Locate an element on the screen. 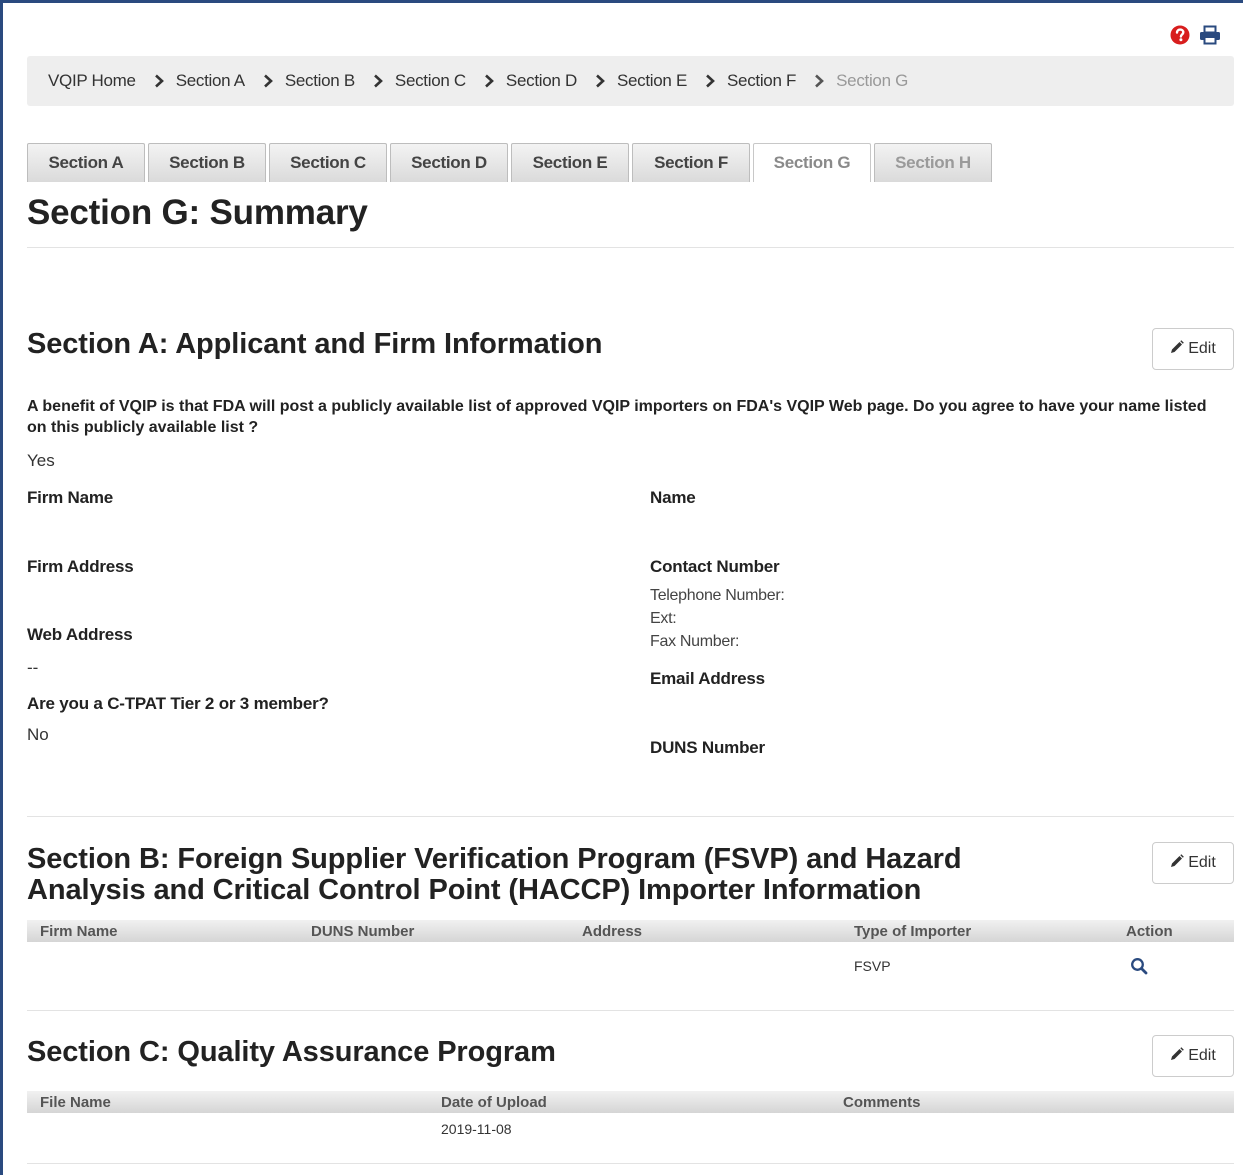  column-address: Address is located at coordinates (612, 931).